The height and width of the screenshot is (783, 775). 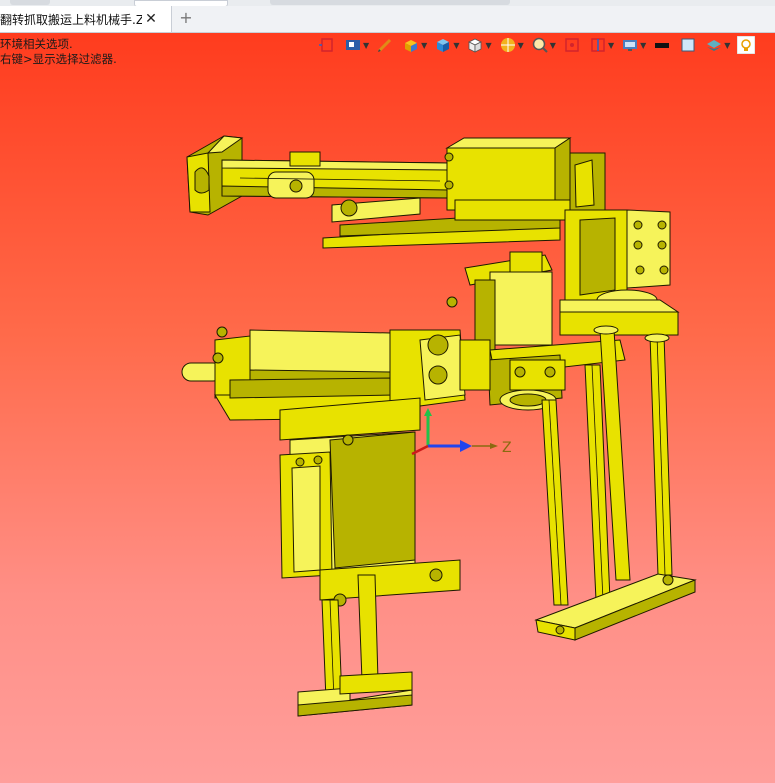 I want to click on axis-z-label: Z, so click(x=507, y=448).